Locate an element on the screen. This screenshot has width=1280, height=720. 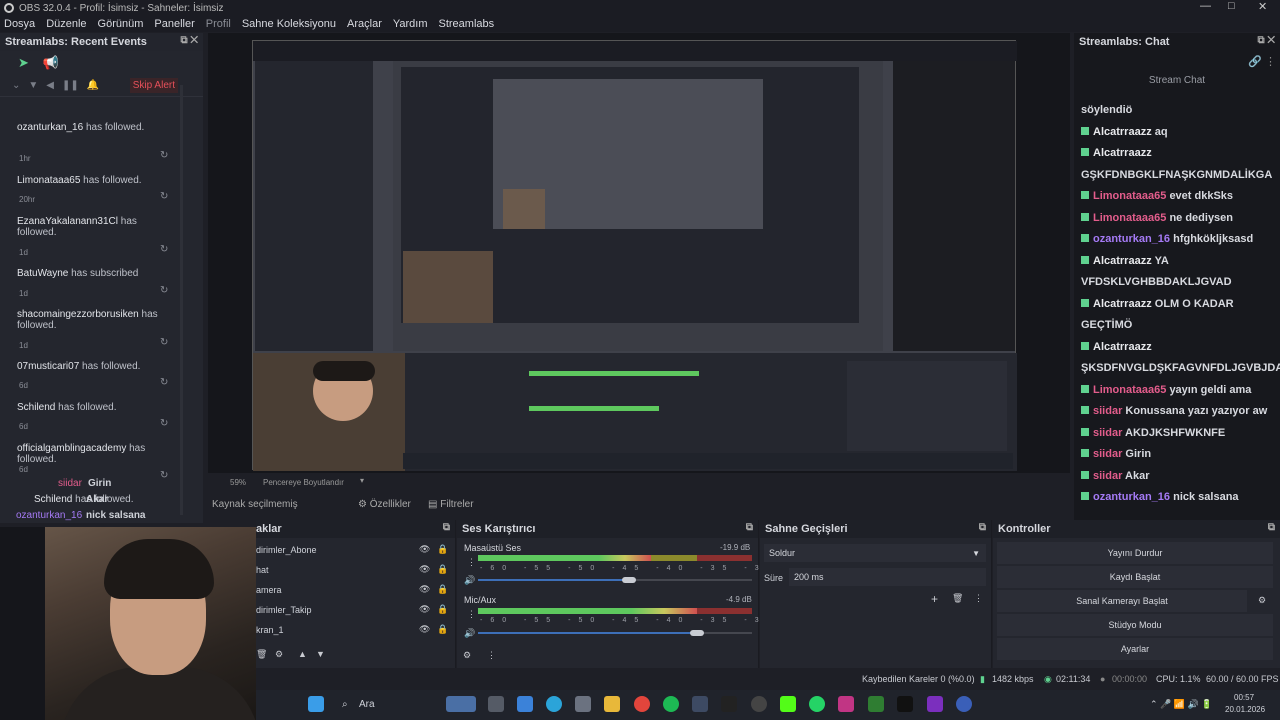
menu-profil: Profil is located at coordinates (218, 24).